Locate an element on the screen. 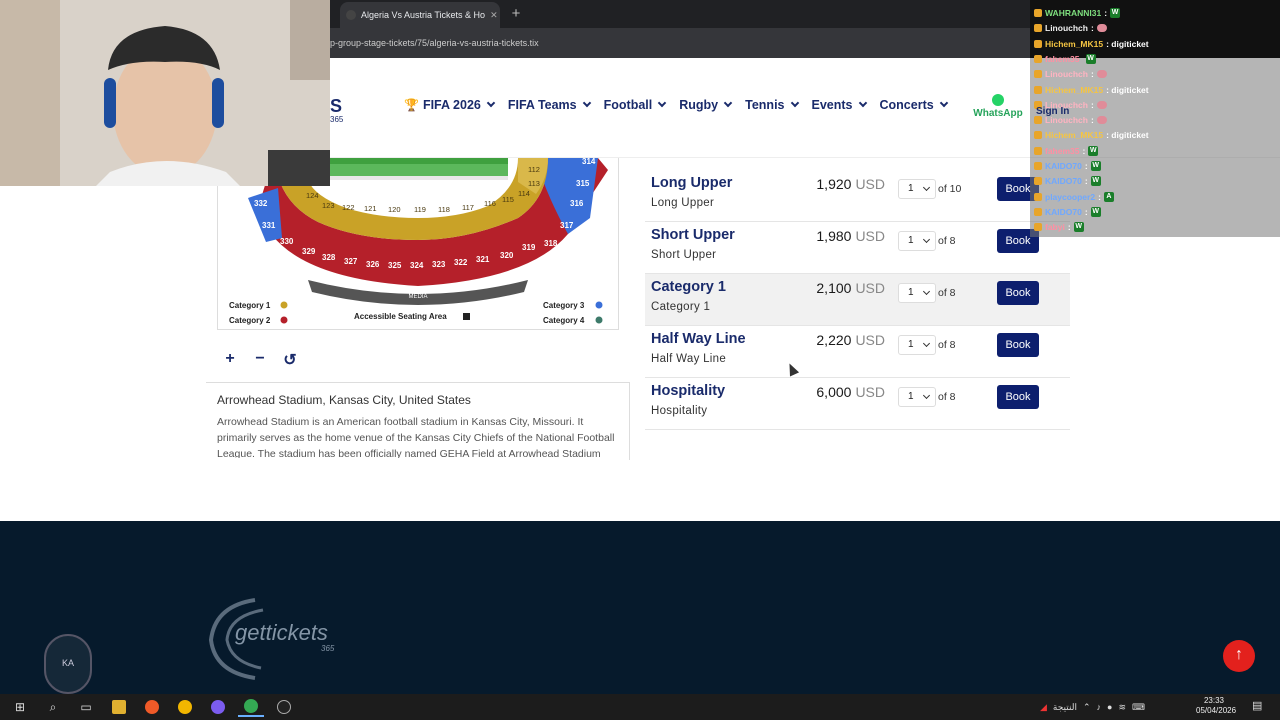 This screenshot has width=1280, height=720. webcam-image is located at coordinates (165, 93).